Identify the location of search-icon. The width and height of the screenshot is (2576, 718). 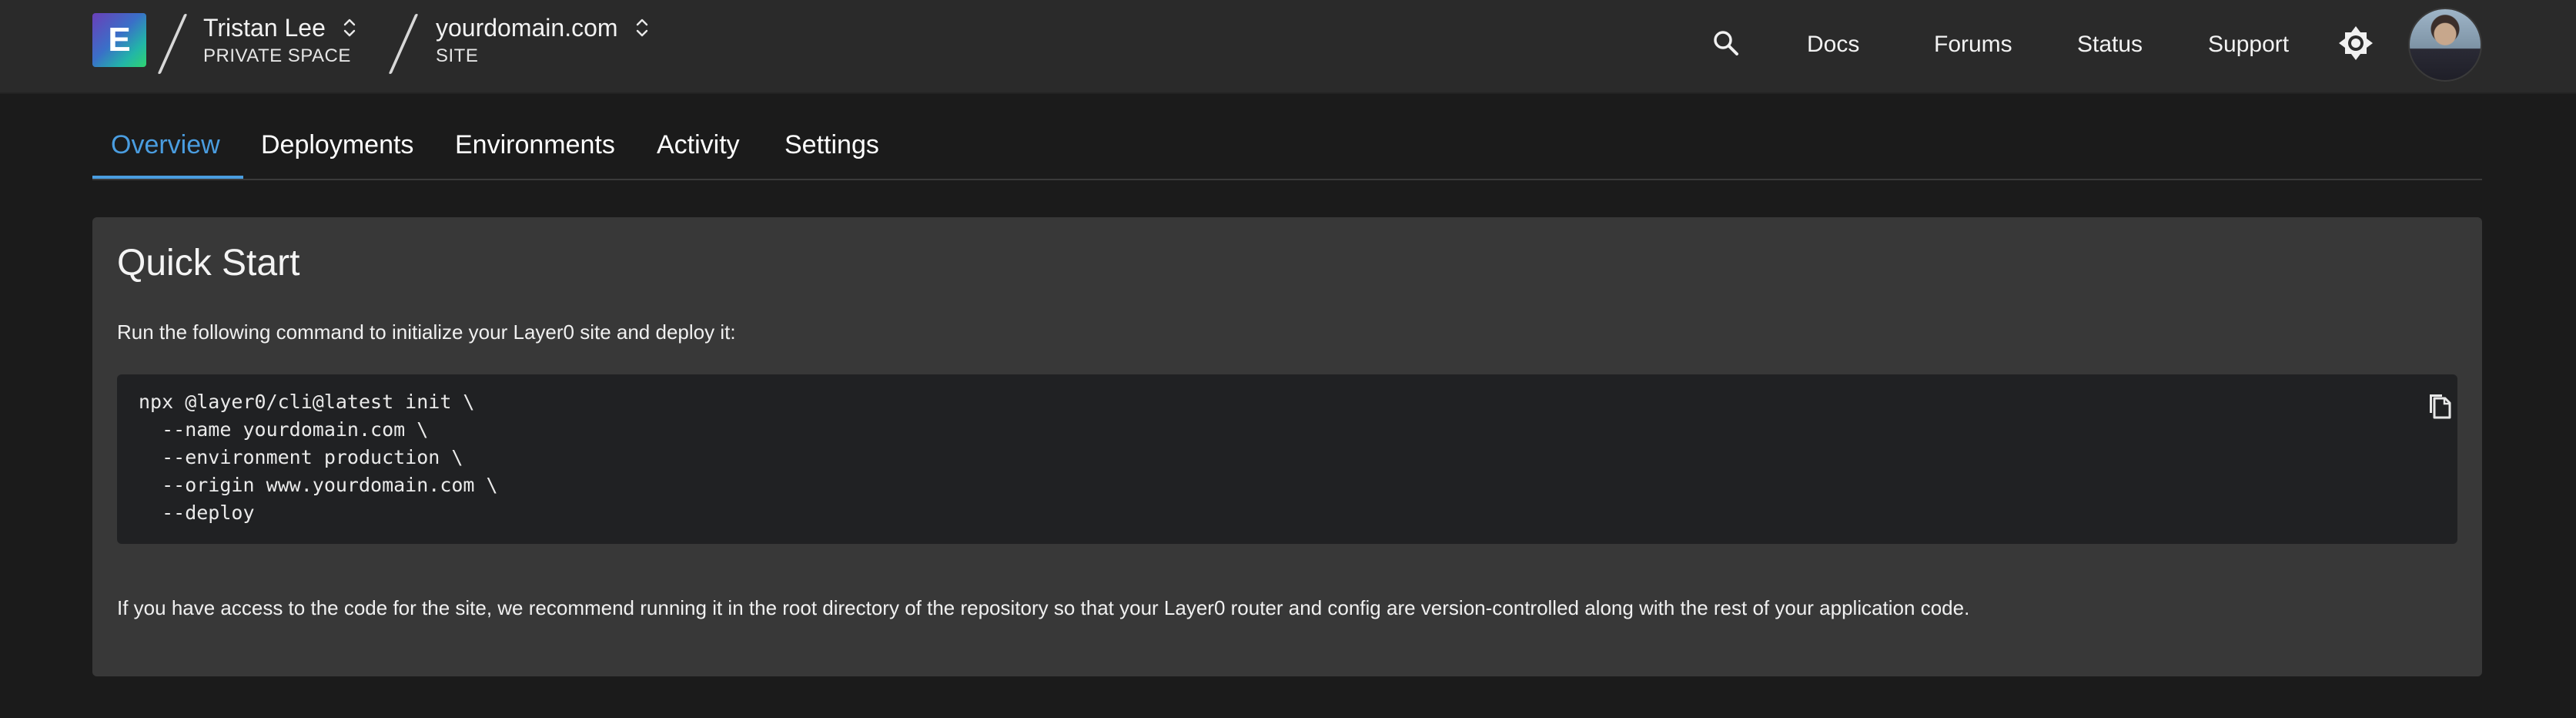
(1726, 43).